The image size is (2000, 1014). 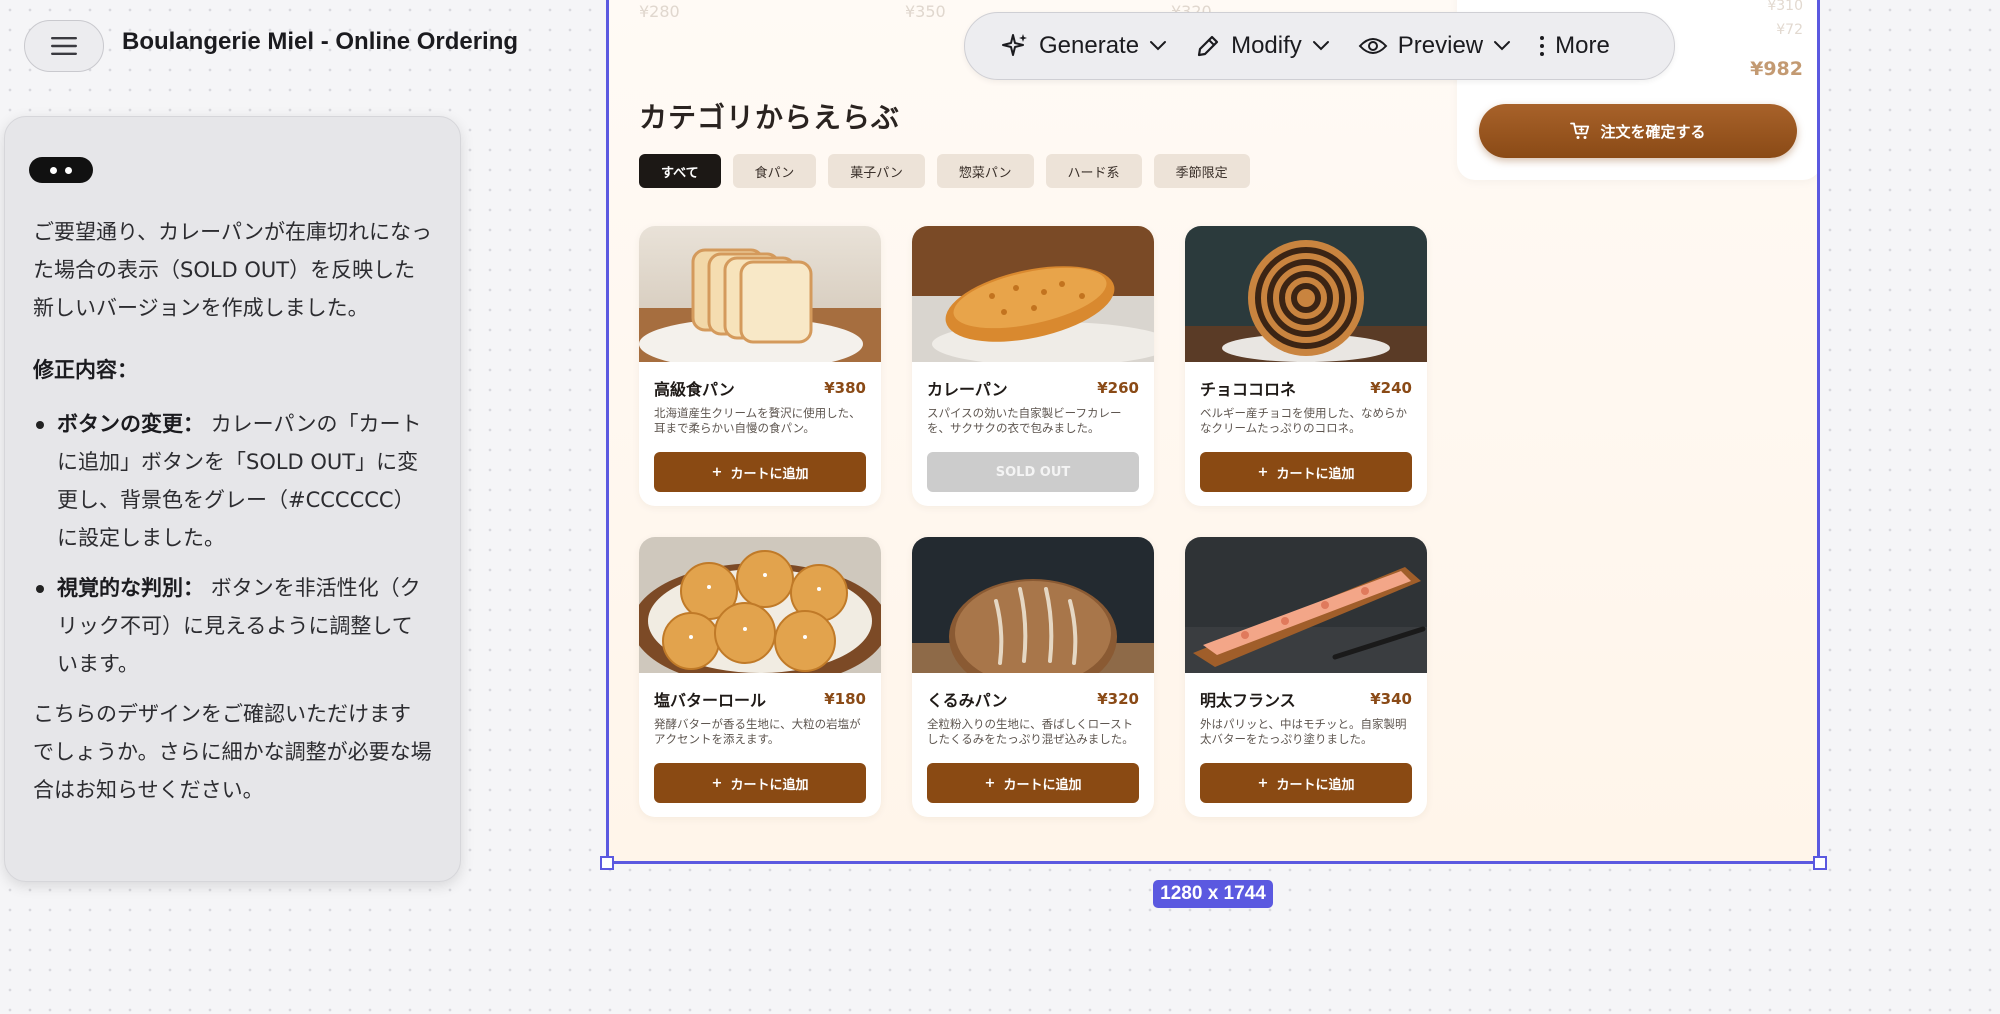 What do you see at coordinates (1306, 294) in the screenshot?
I see `product-image-choco-cornet` at bounding box center [1306, 294].